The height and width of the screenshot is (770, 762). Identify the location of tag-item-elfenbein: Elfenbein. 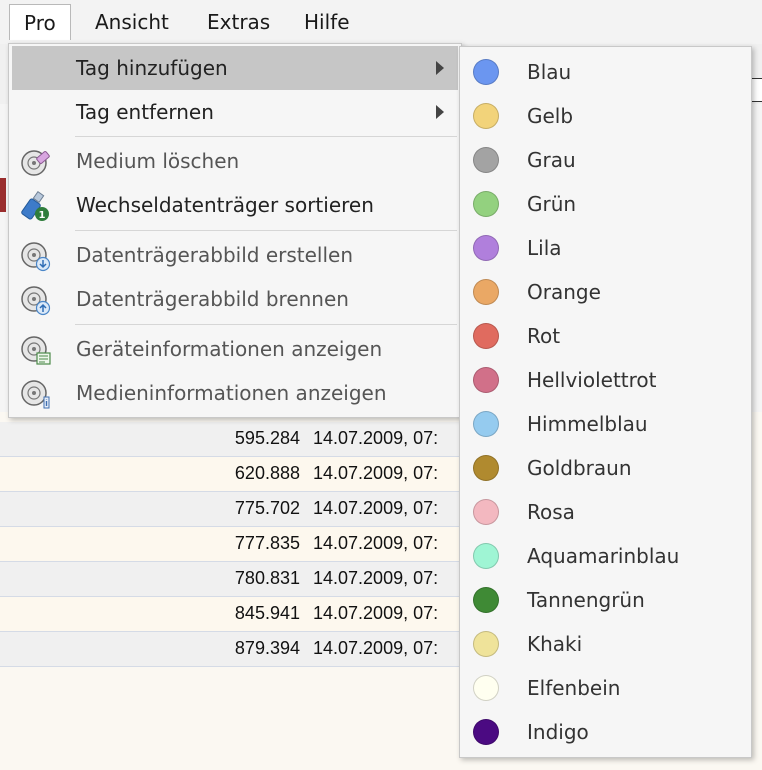
(605, 688).